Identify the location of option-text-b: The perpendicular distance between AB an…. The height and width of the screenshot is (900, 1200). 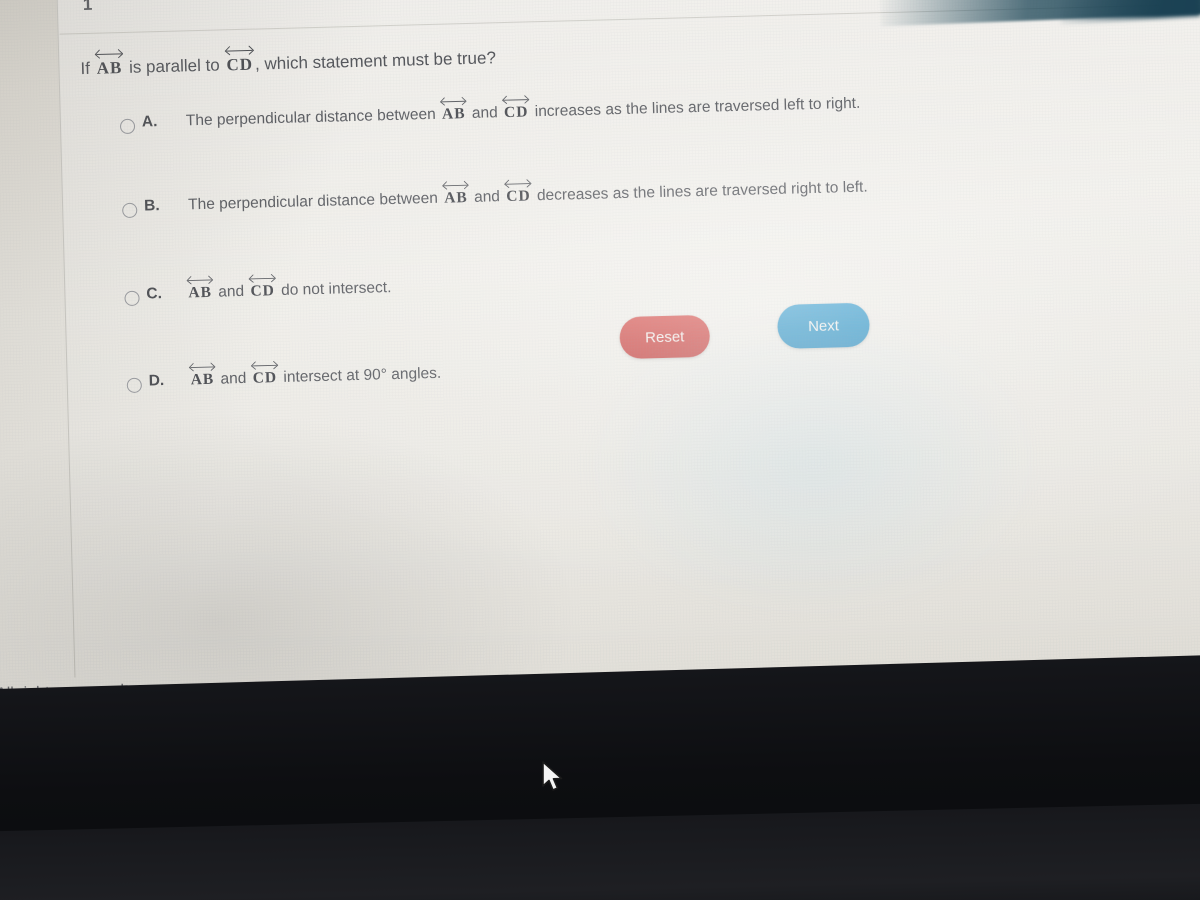
(528, 197).